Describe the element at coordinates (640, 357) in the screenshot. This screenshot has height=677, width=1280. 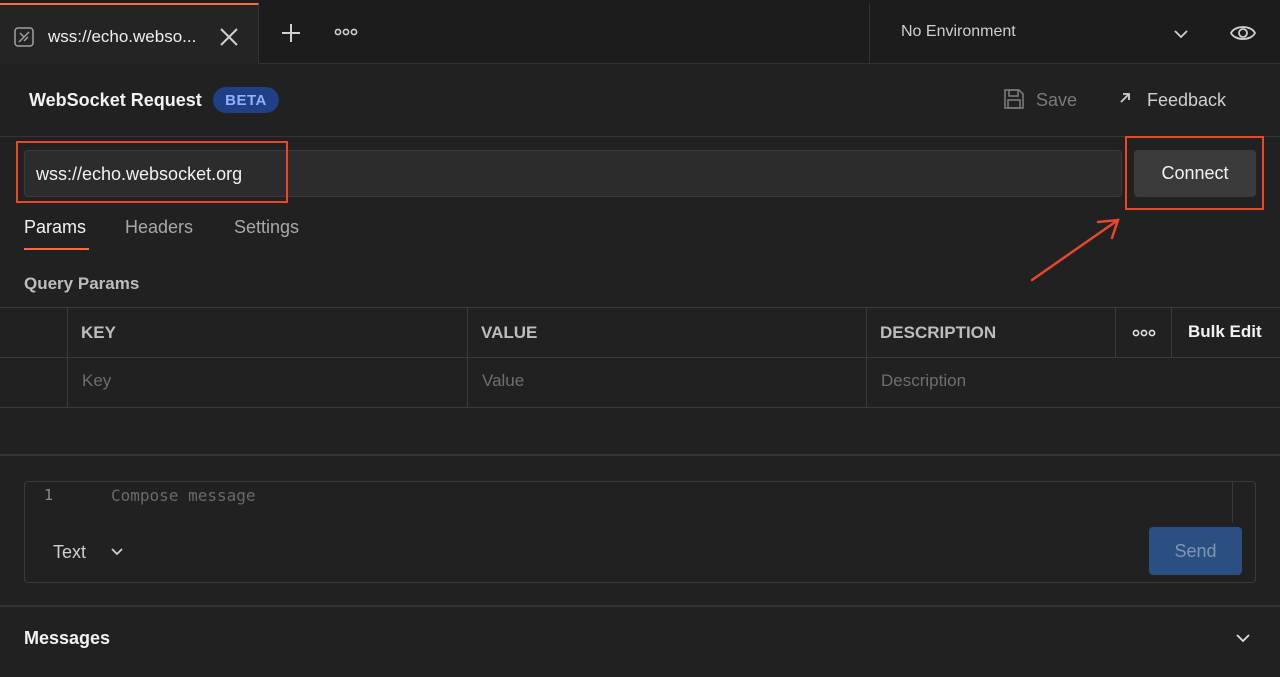
I see `table-header-border` at that location.